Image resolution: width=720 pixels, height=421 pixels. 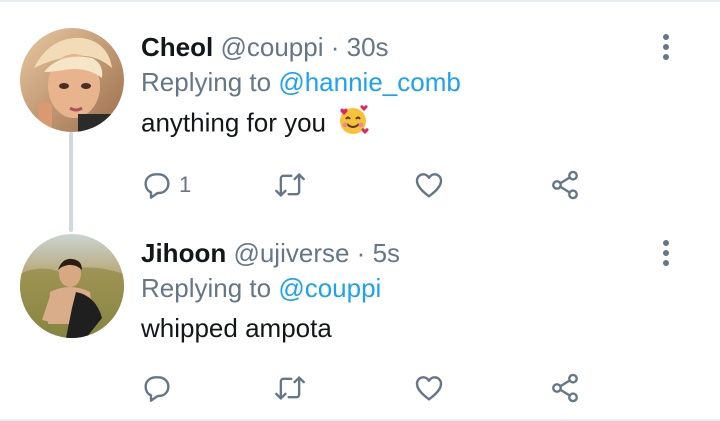 What do you see at coordinates (395, 328) in the screenshot?
I see `tweet-text: whipped ampota` at bounding box center [395, 328].